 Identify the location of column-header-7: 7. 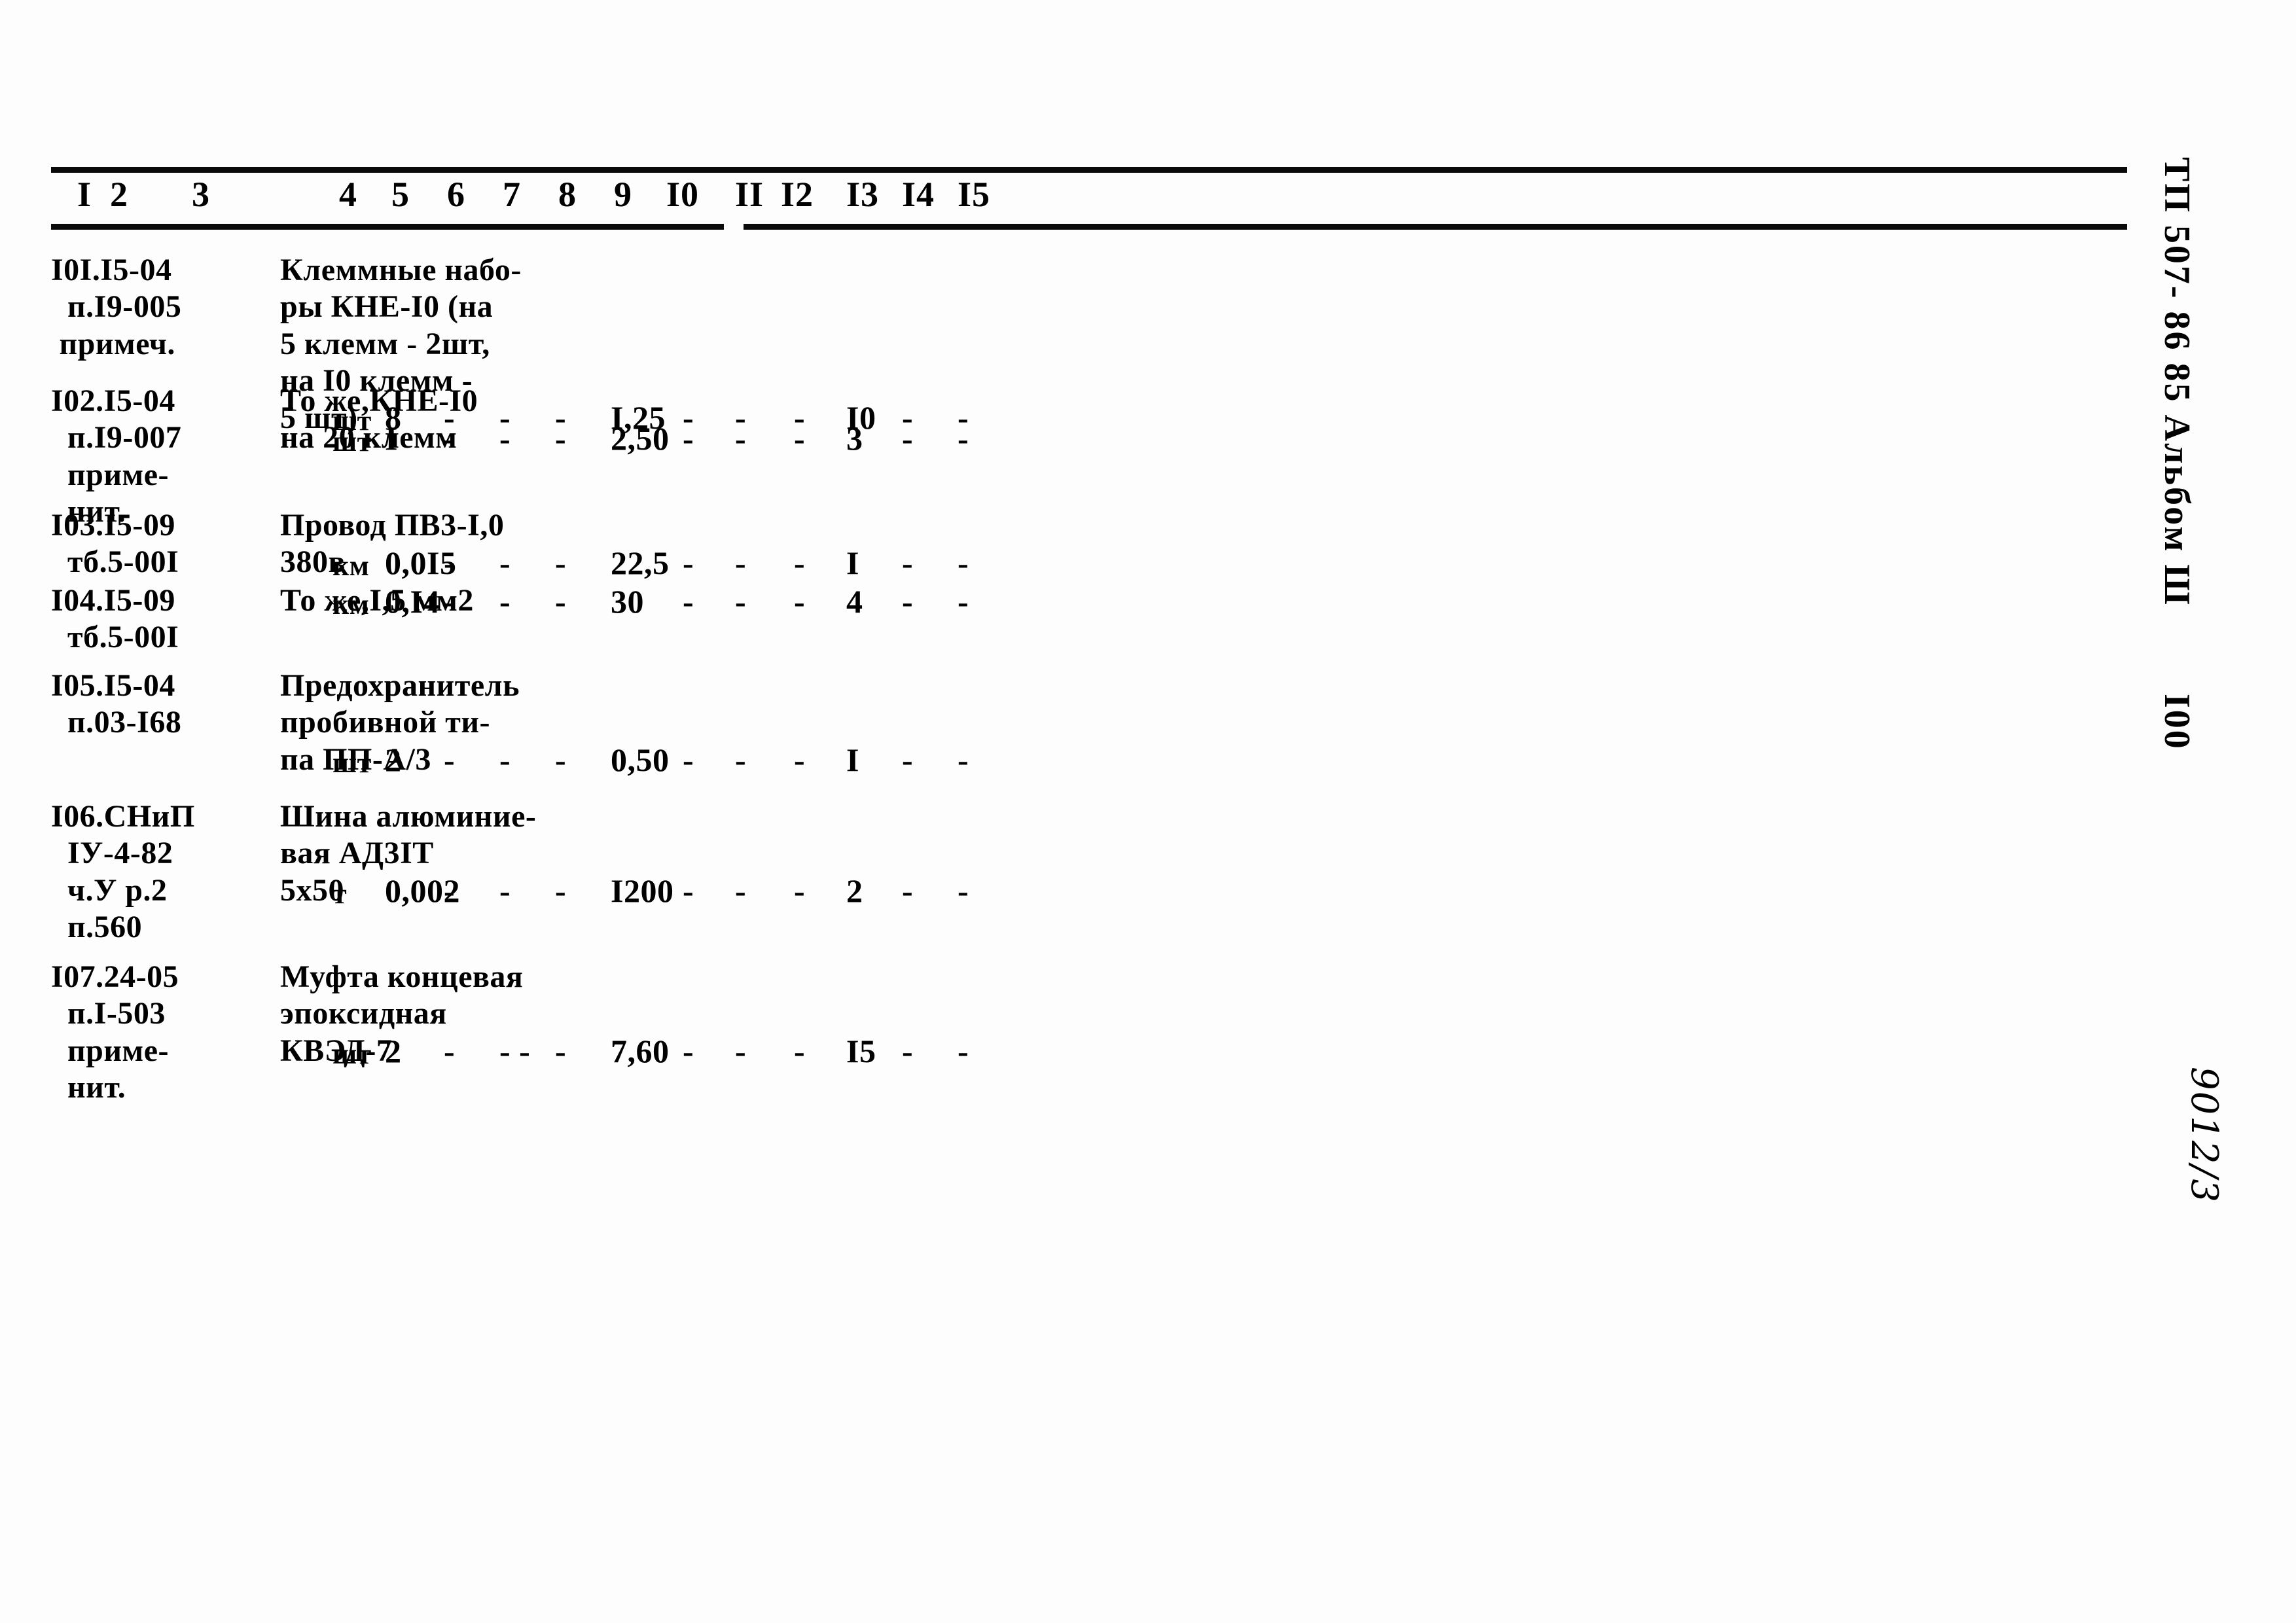
(512, 194).